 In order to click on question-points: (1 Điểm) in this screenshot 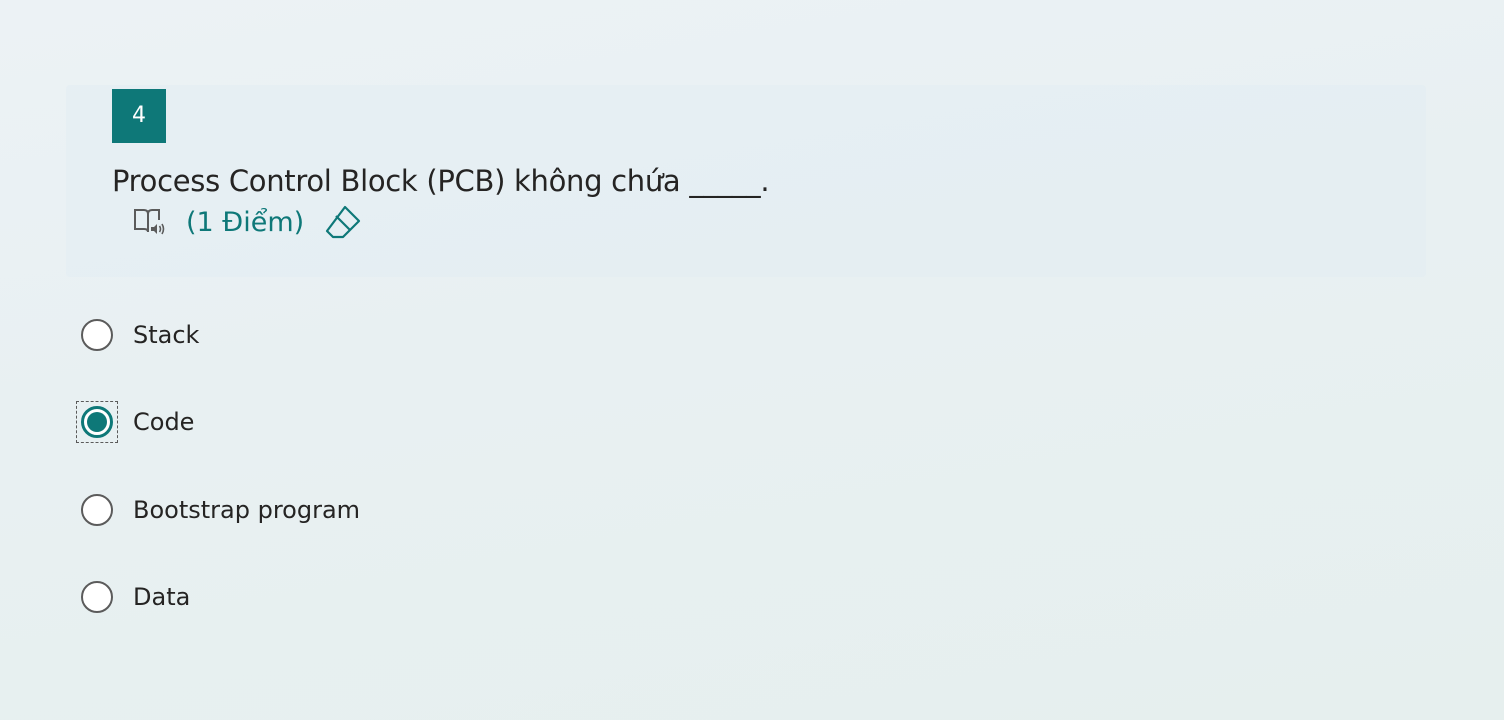, I will do `click(245, 222)`.